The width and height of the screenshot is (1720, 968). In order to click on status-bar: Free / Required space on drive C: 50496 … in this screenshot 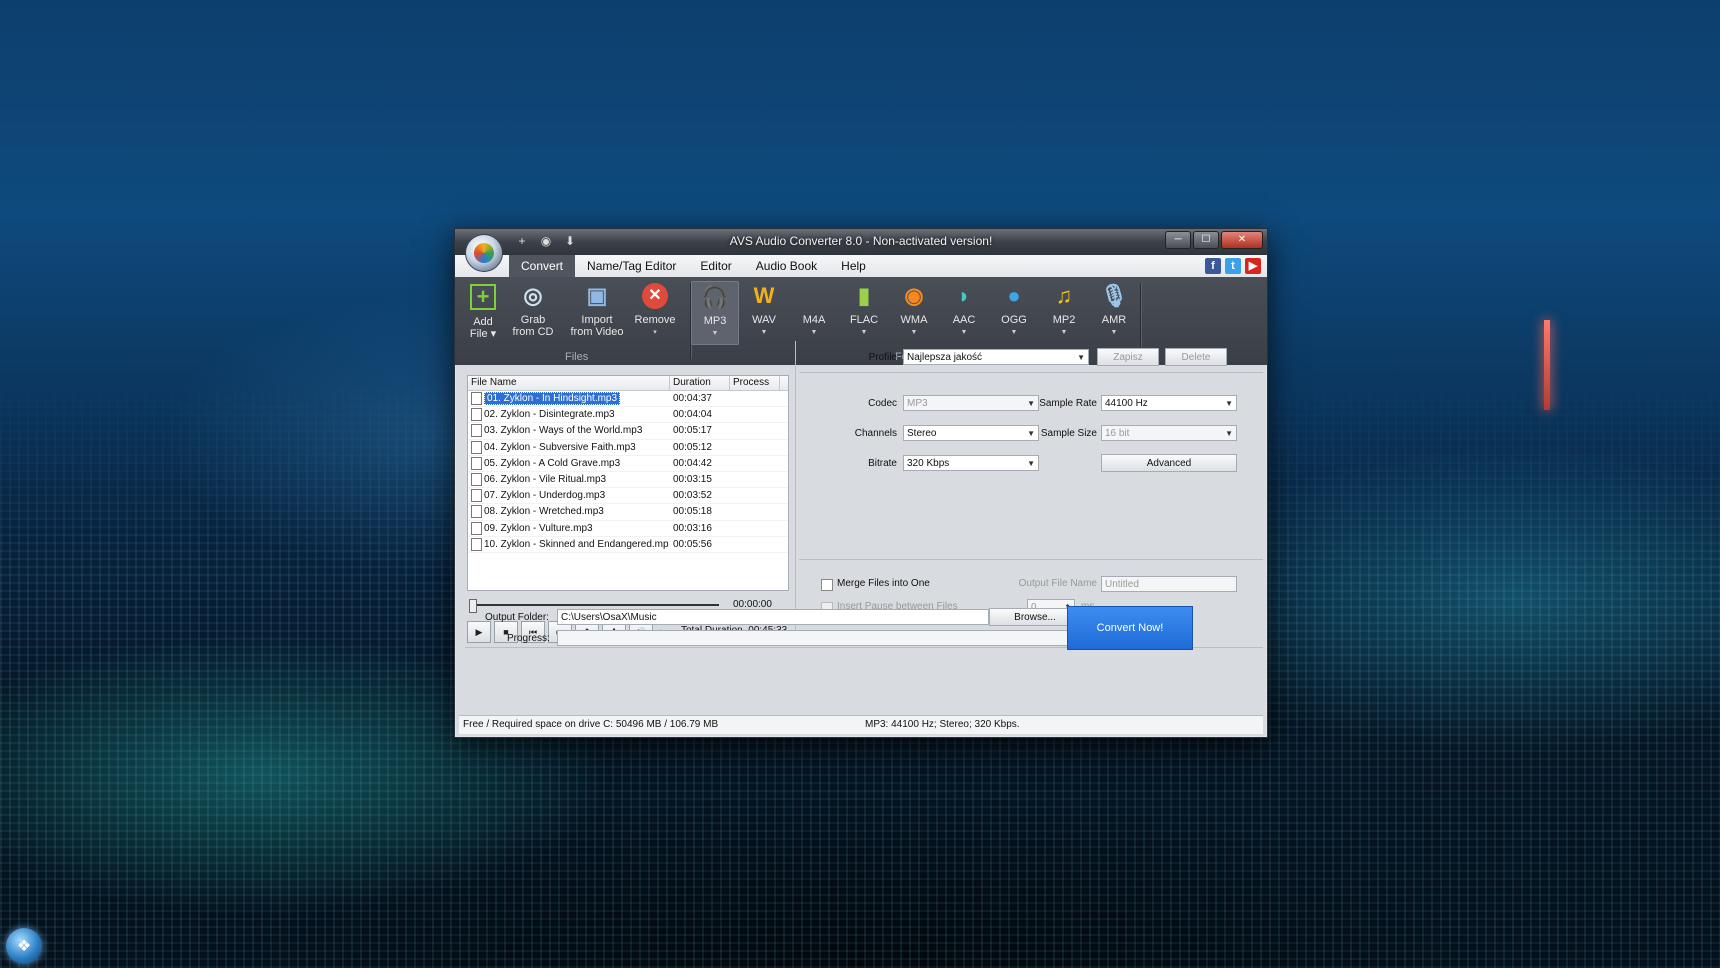, I will do `click(861, 724)`.